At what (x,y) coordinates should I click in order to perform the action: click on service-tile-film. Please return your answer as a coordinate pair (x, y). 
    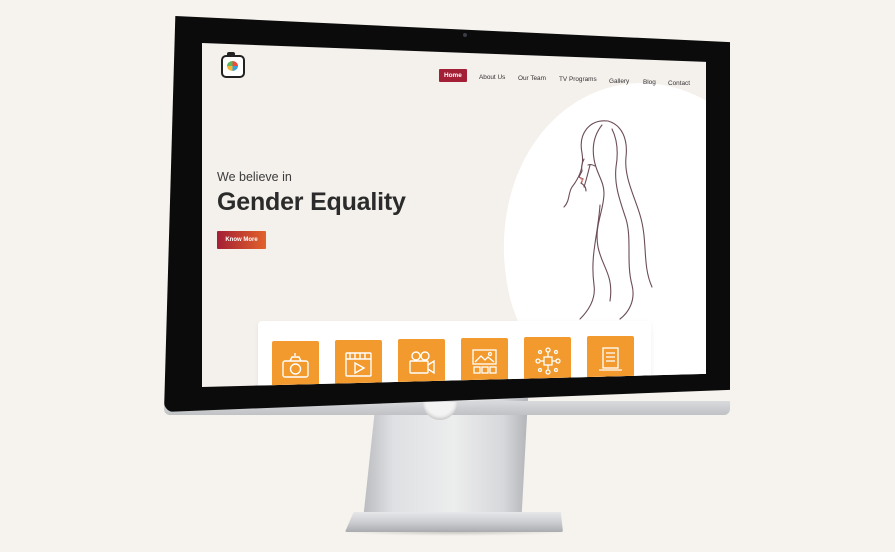
    Looking at the image, I should click on (421, 363).